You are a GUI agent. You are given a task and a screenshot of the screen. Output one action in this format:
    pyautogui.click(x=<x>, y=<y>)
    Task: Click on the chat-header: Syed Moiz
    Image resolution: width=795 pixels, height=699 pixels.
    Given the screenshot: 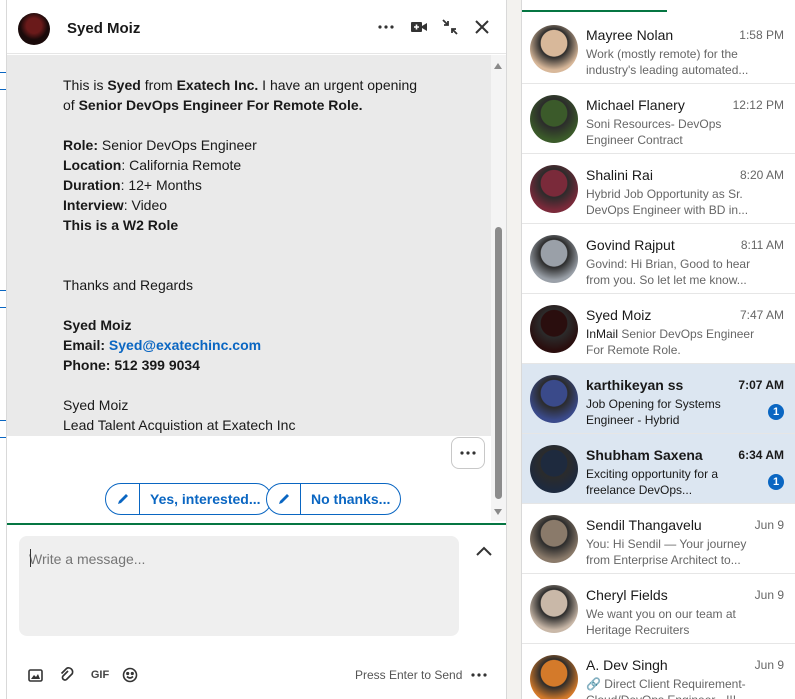 What is the action you would take?
    pyautogui.click(x=256, y=27)
    